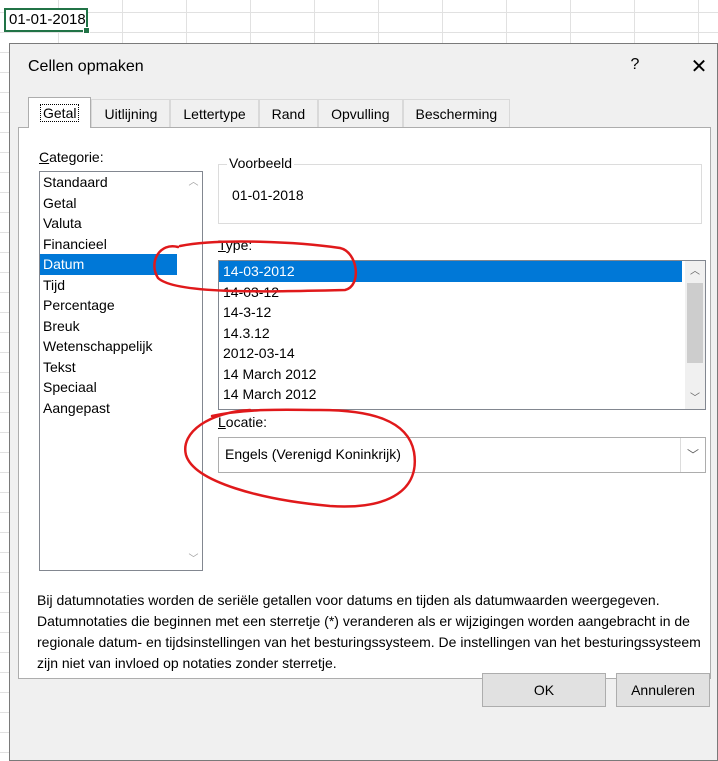 The width and height of the screenshot is (718, 761). I want to click on preview-title: Voorbeeld, so click(261, 163).